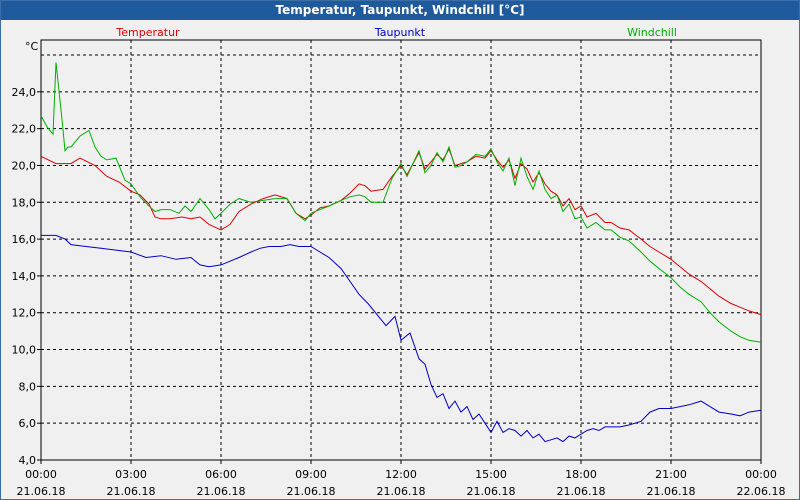  What do you see at coordinates (221, 474) in the screenshot?
I see `x-tick-time: 06:00` at bounding box center [221, 474].